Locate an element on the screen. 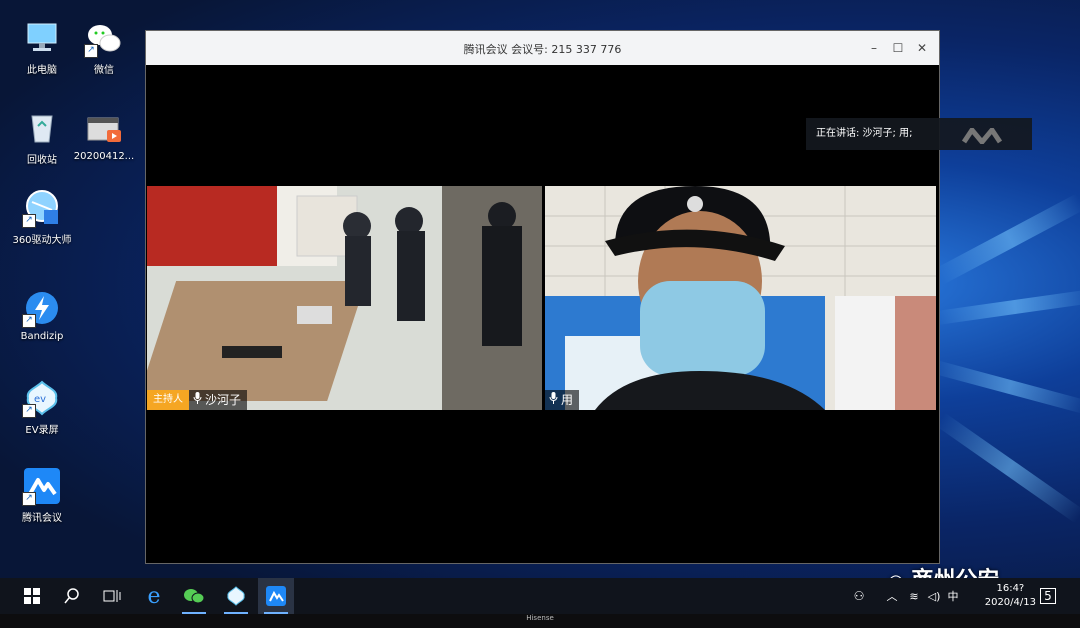 The height and width of the screenshot is (628, 1080). title-bar: 腾讯会议 会议号: 215 337 776 – ☐ ✕ is located at coordinates (542, 48).